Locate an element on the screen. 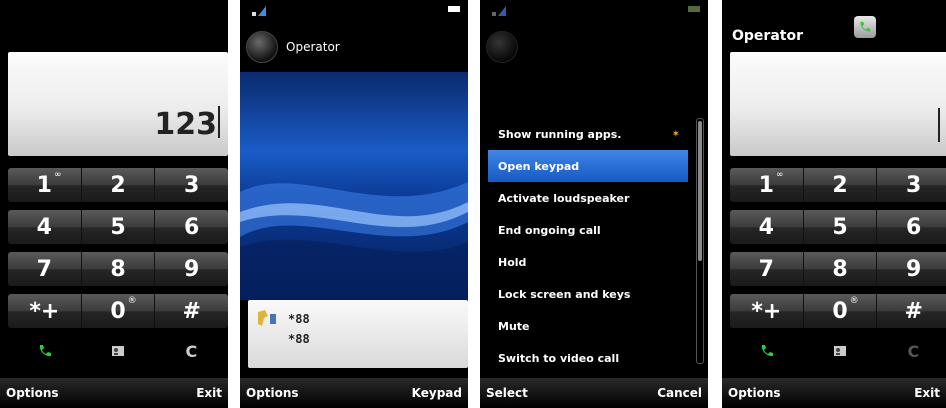 This screenshot has height=408, width=946. scrollbar-thumb is located at coordinates (700, 191).